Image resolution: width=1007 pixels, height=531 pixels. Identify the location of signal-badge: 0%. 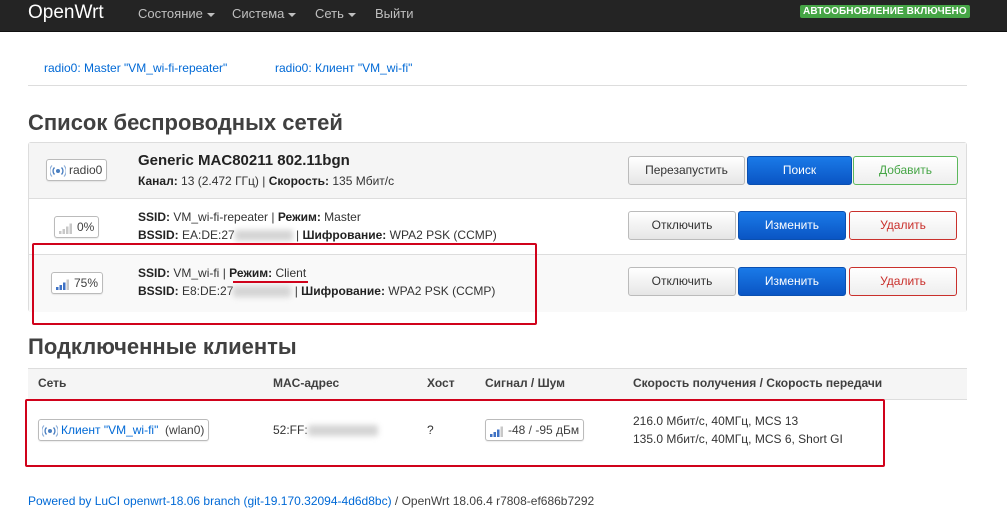
(77, 227).